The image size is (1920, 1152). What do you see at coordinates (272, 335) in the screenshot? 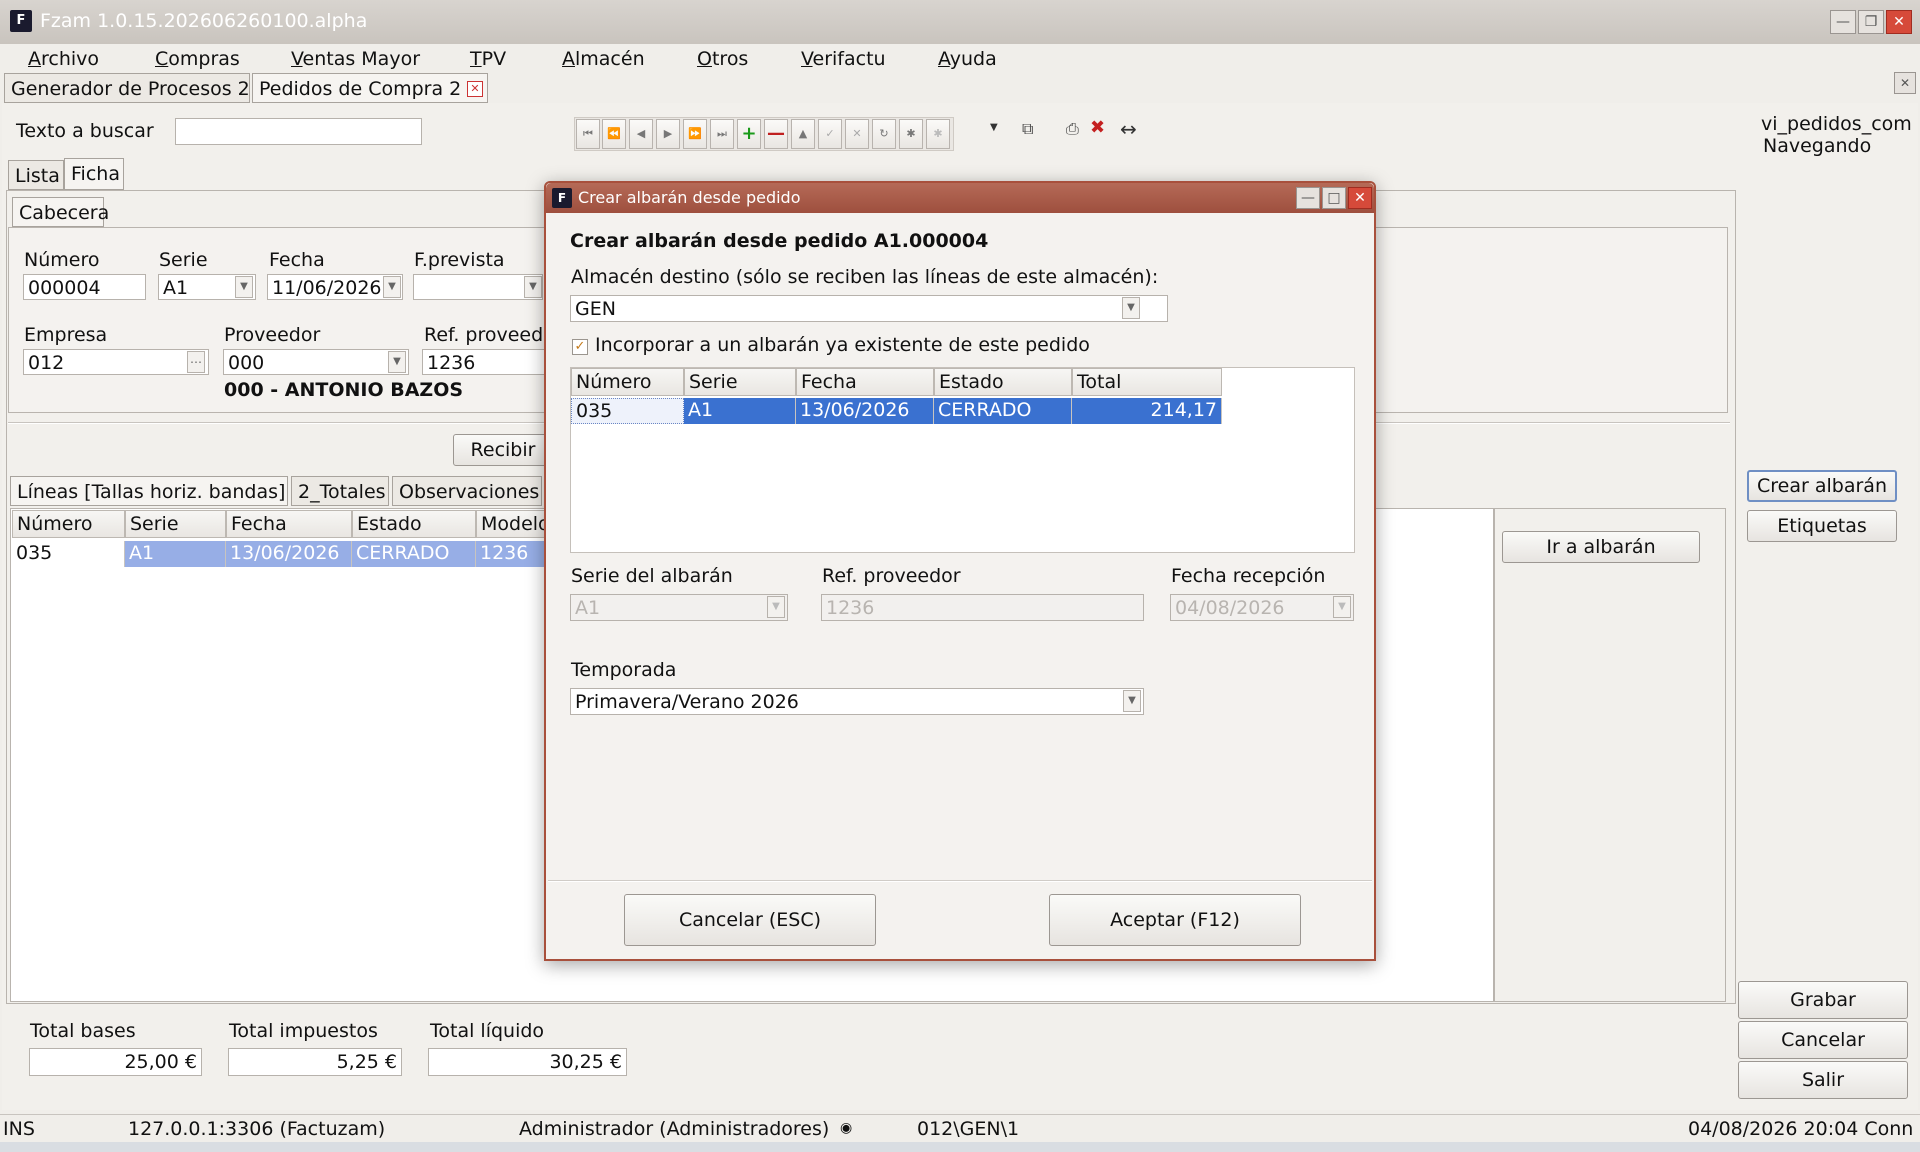
I see `proveedor-label: Proveedor` at bounding box center [272, 335].